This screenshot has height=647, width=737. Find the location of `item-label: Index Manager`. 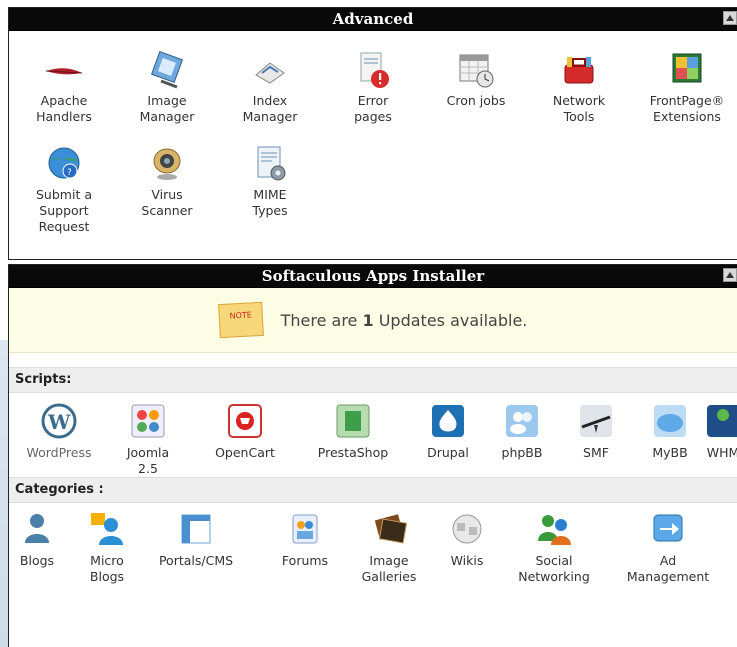

item-label: Index Manager is located at coordinates (270, 108).